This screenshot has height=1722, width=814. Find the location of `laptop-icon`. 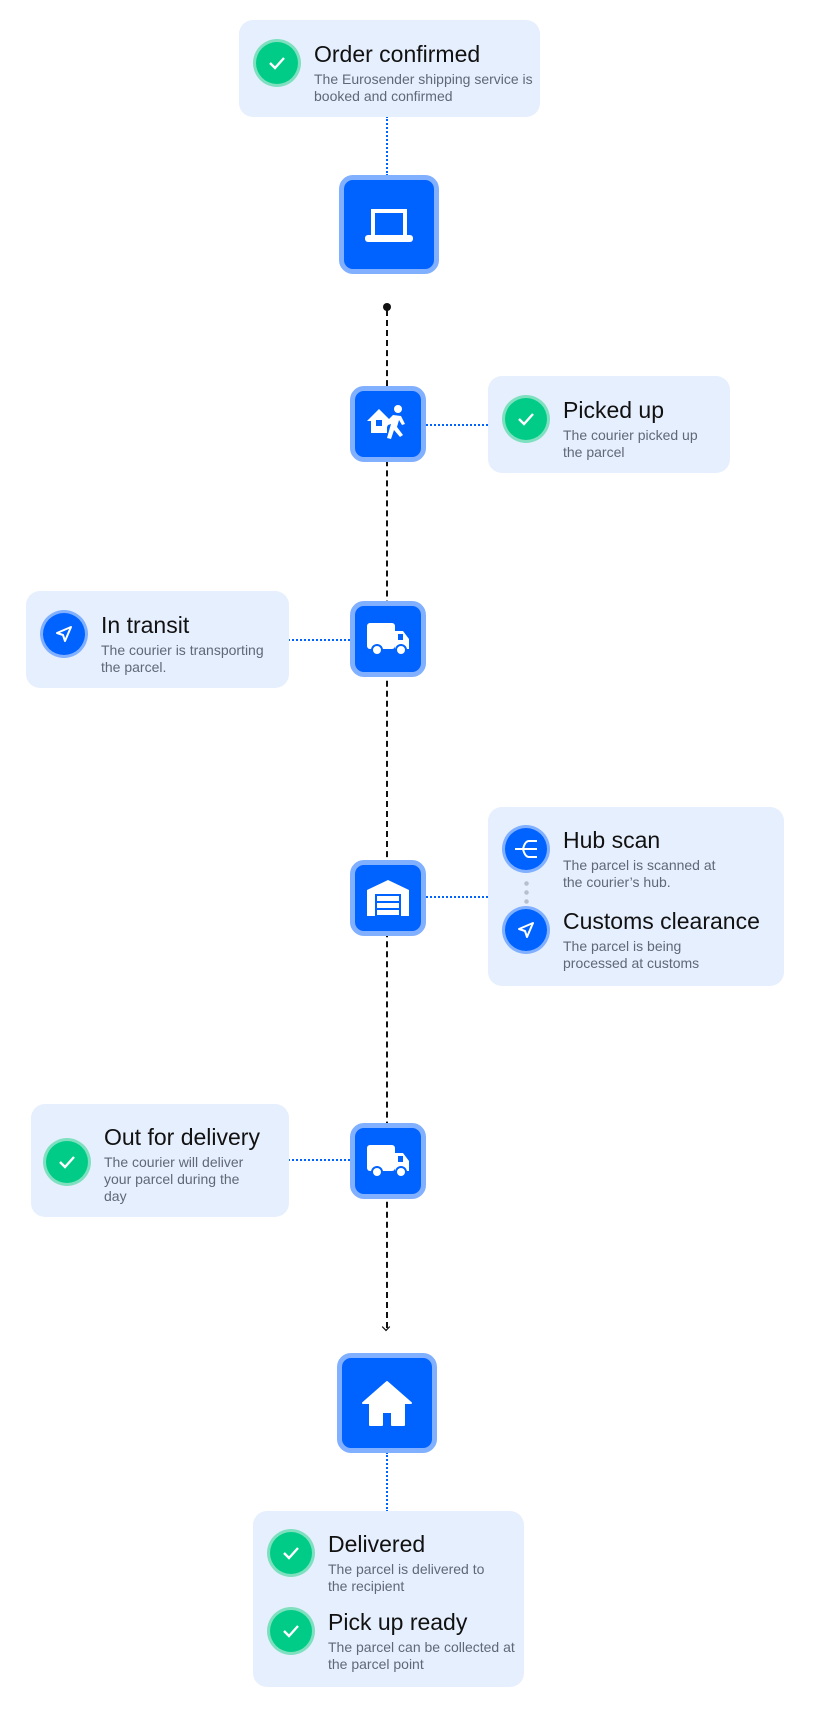

laptop-icon is located at coordinates (389, 225).